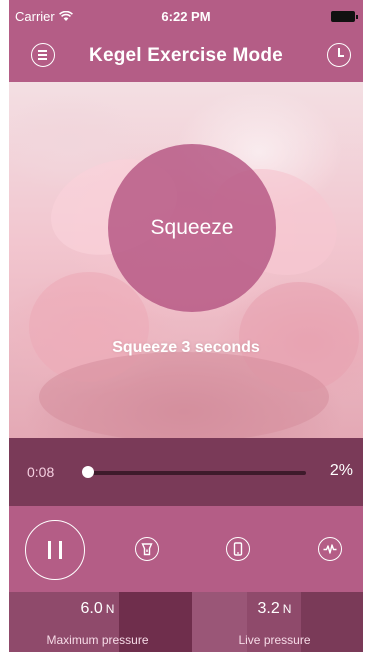 The height and width of the screenshot is (652, 367). Describe the element at coordinates (287, 609) in the screenshot. I see `live-pressure-unit: N` at that location.